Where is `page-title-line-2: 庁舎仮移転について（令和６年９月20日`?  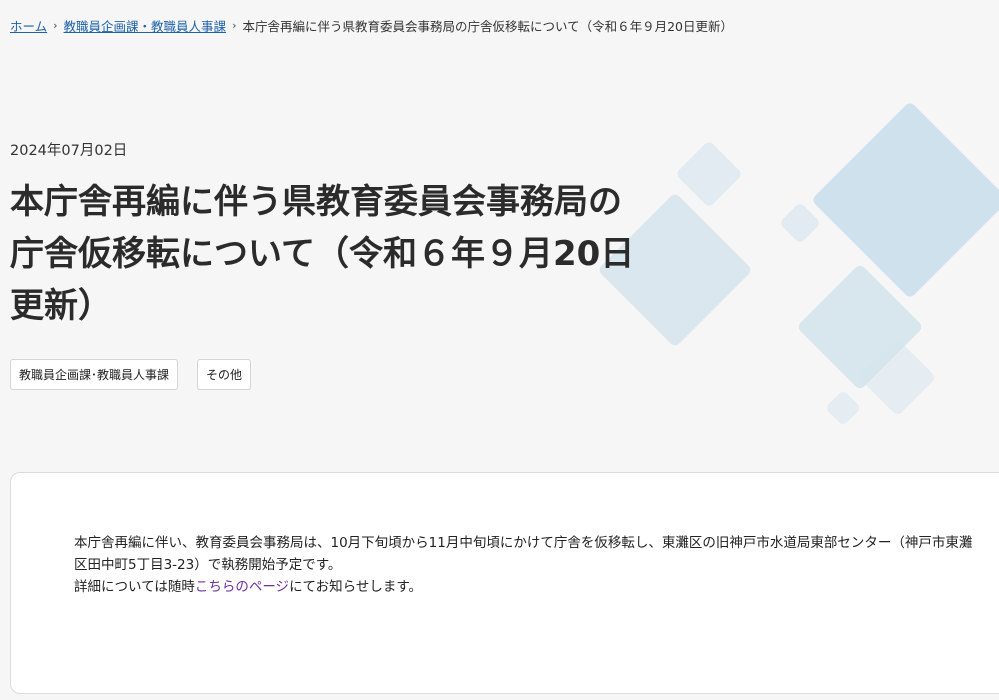 page-title-line-2: 庁舎仮移転について（令和６年９月20日 is located at coordinates (322, 254).